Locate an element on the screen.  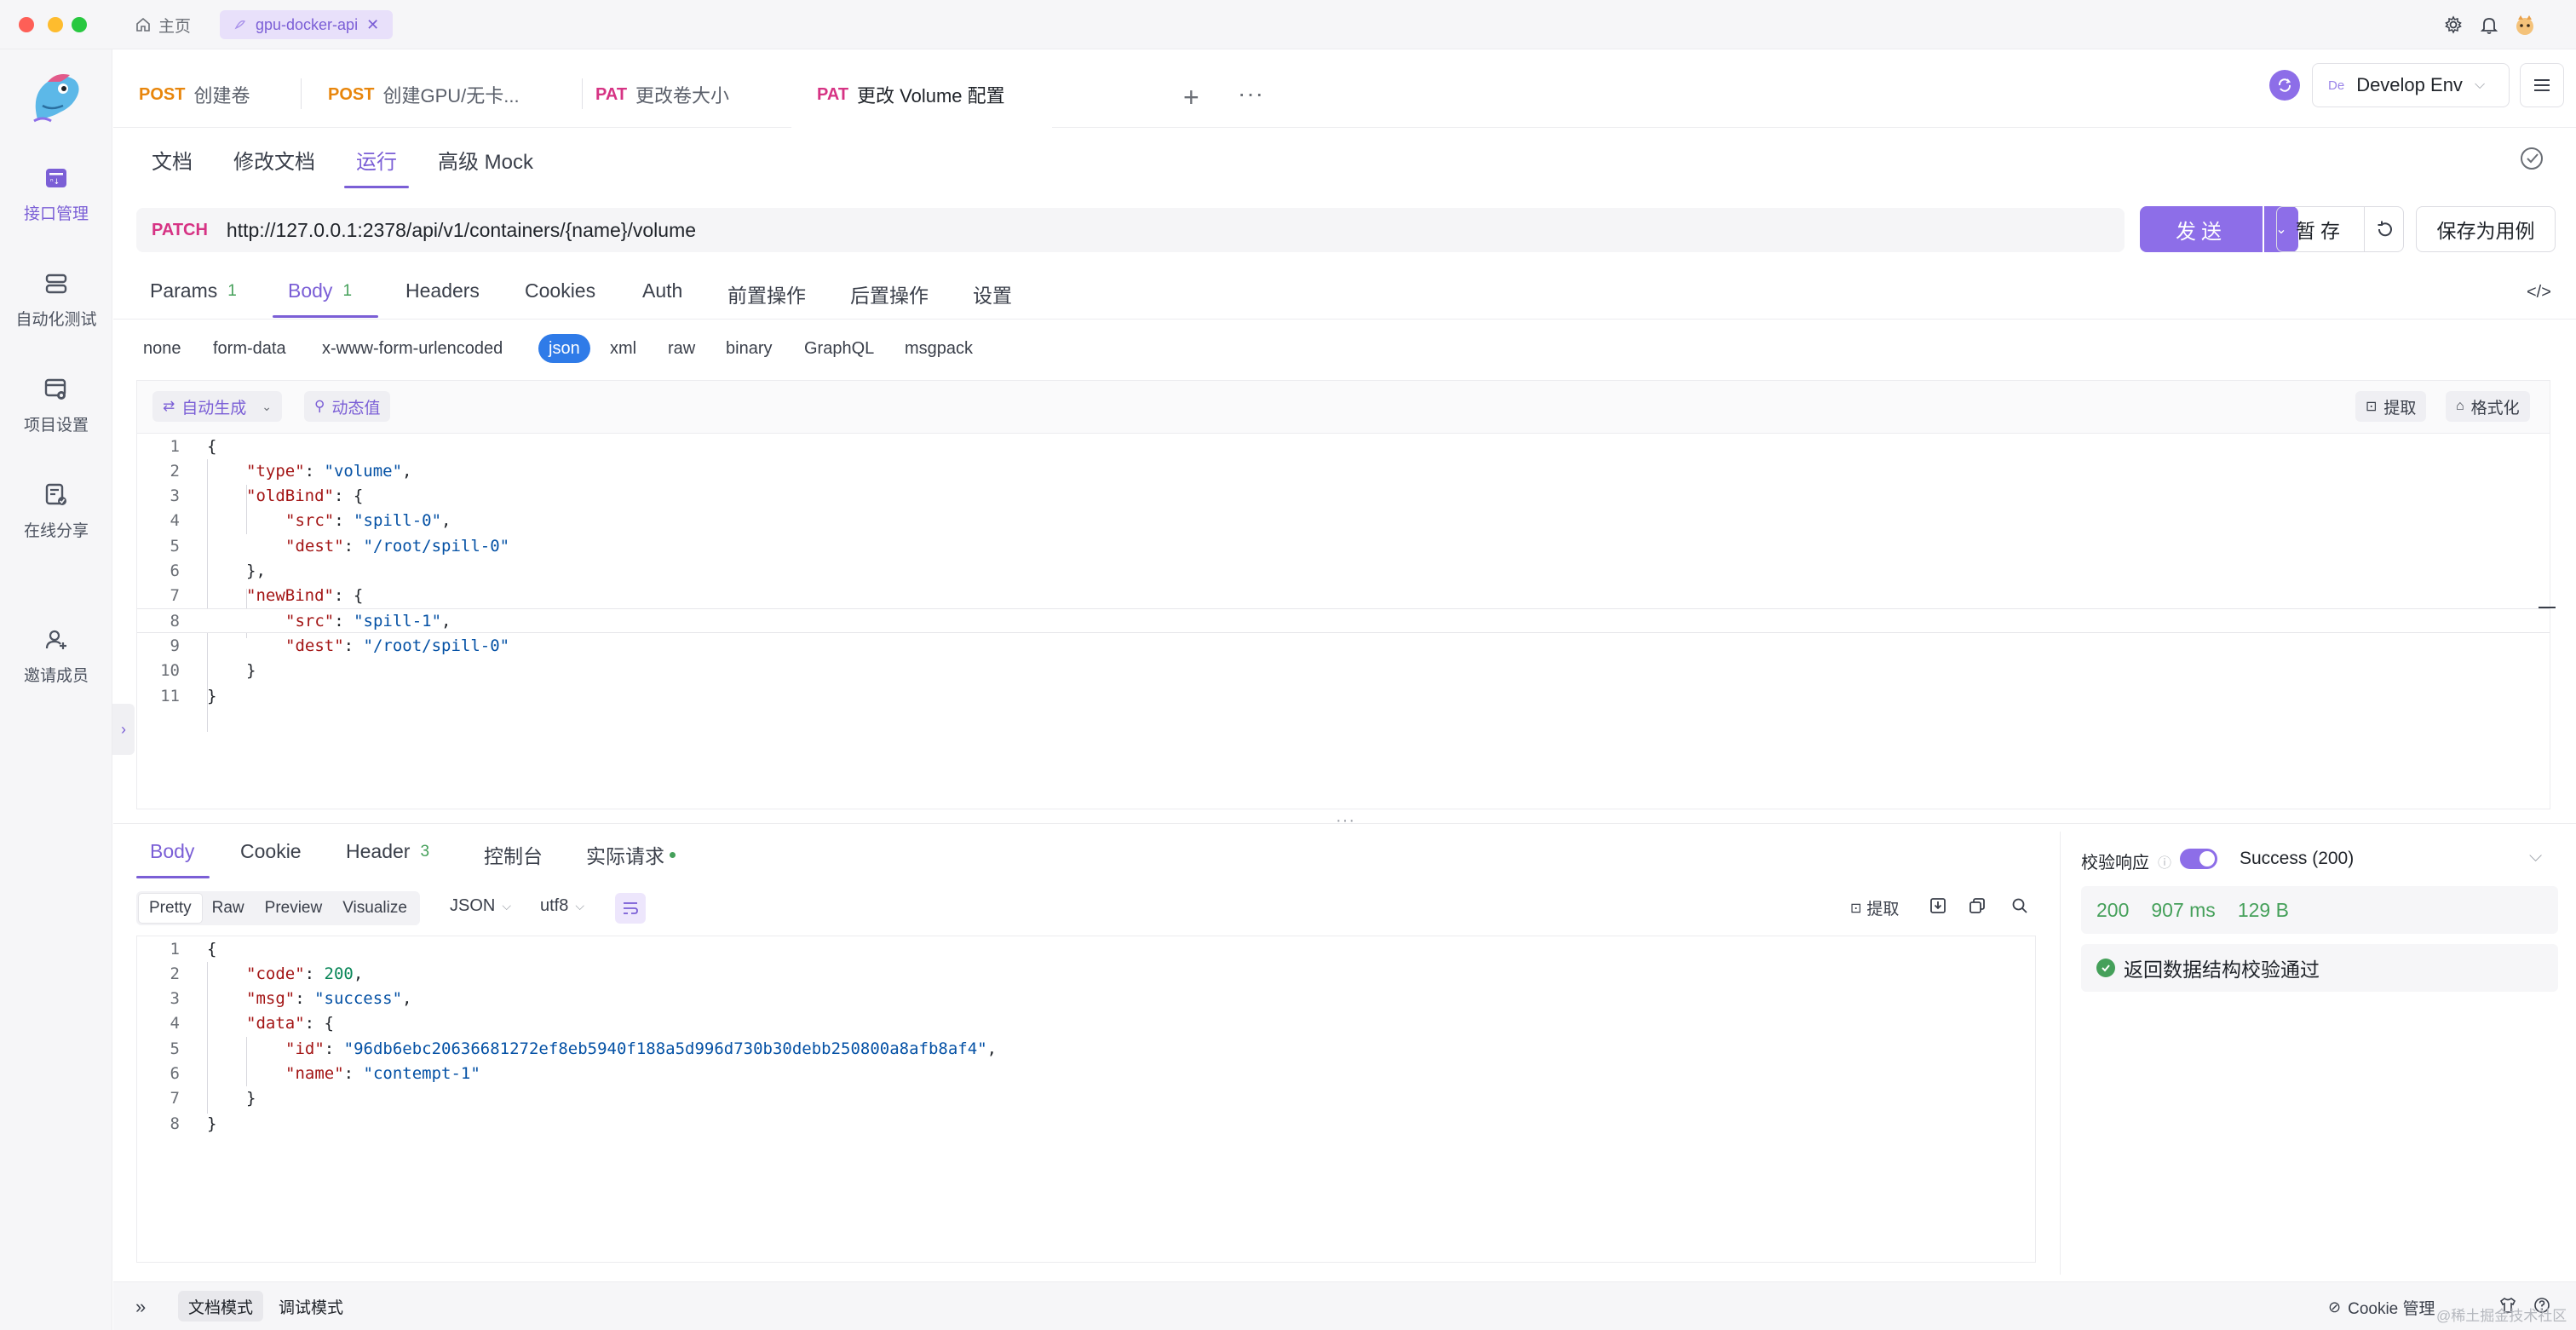
sidebar-item-project-settings: 项目设置 is located at coordinates (56, 405).